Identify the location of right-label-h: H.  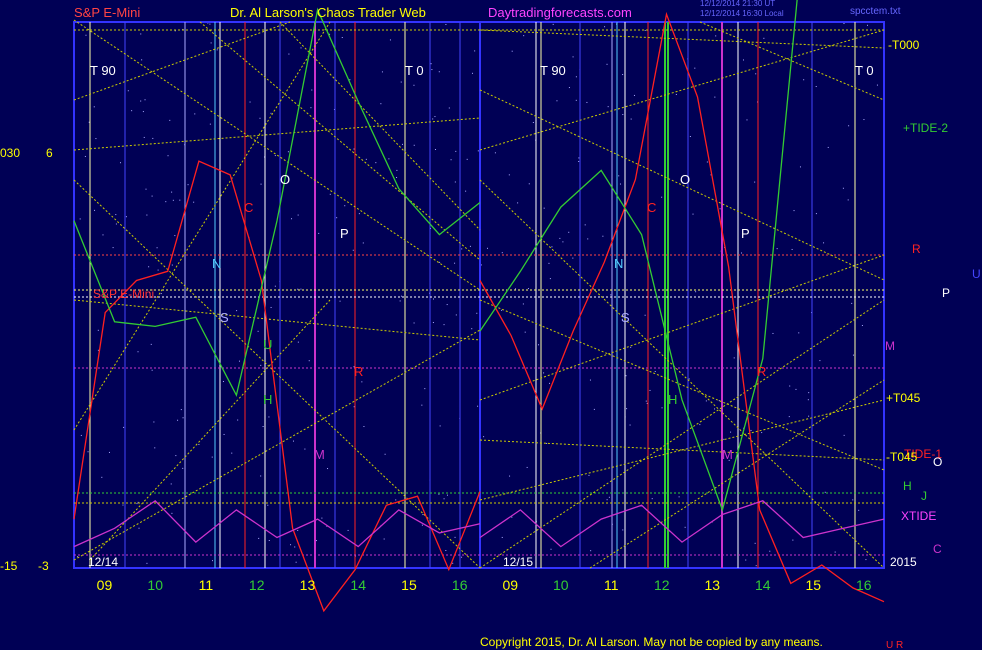
(907, 486).